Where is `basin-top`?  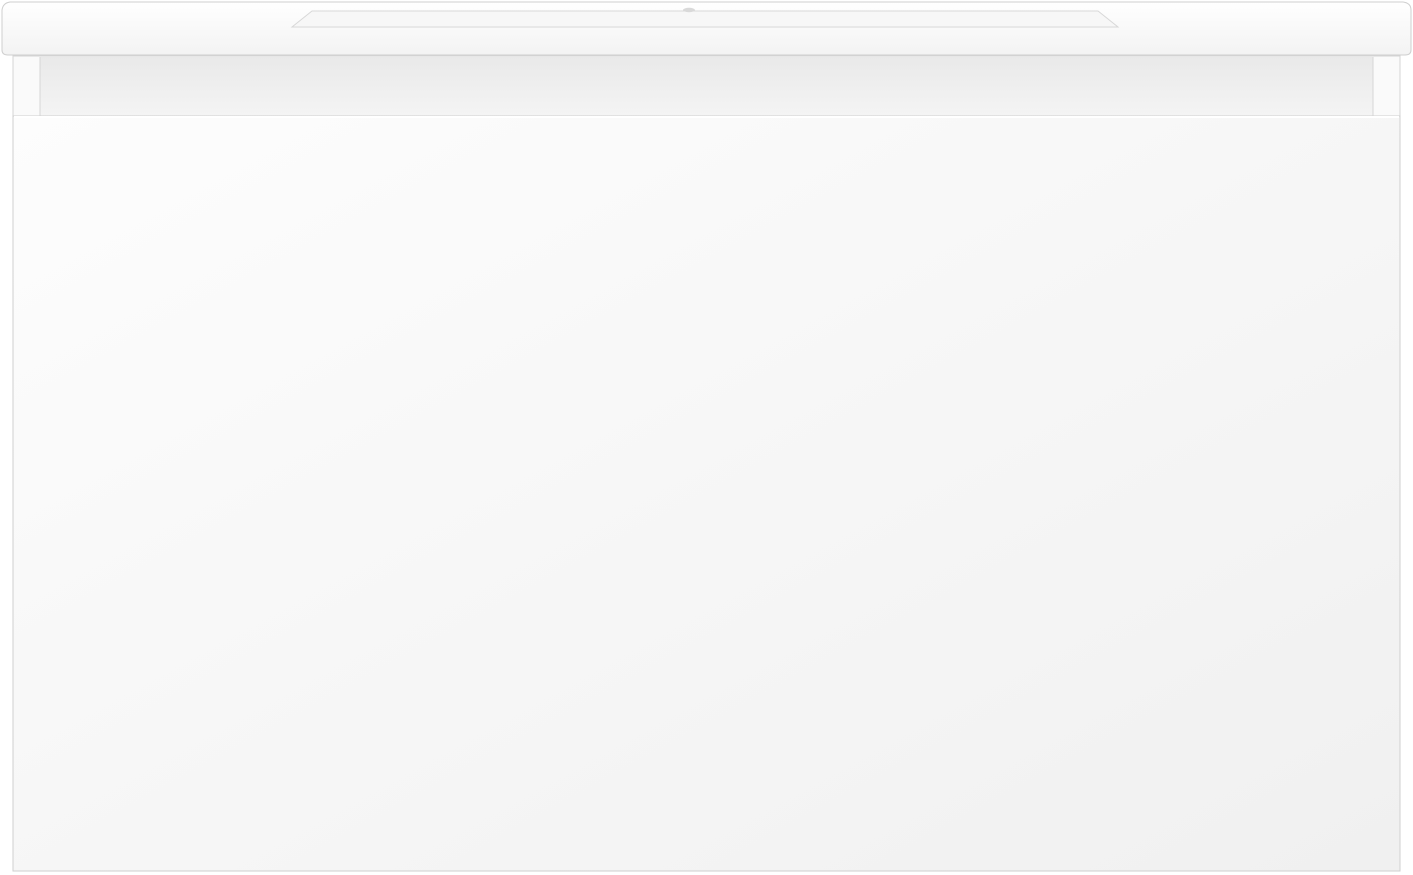 basin-top is located at coordinates (706, 28).